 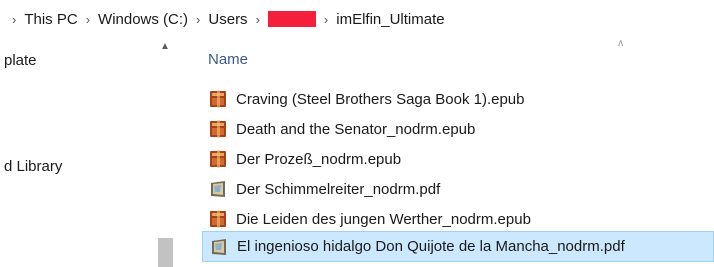 What do you see at coordinates (50, 19) in the screenshot?
I see `breadcrumb-this-pc: This PC` at bounding box center [50, 19].